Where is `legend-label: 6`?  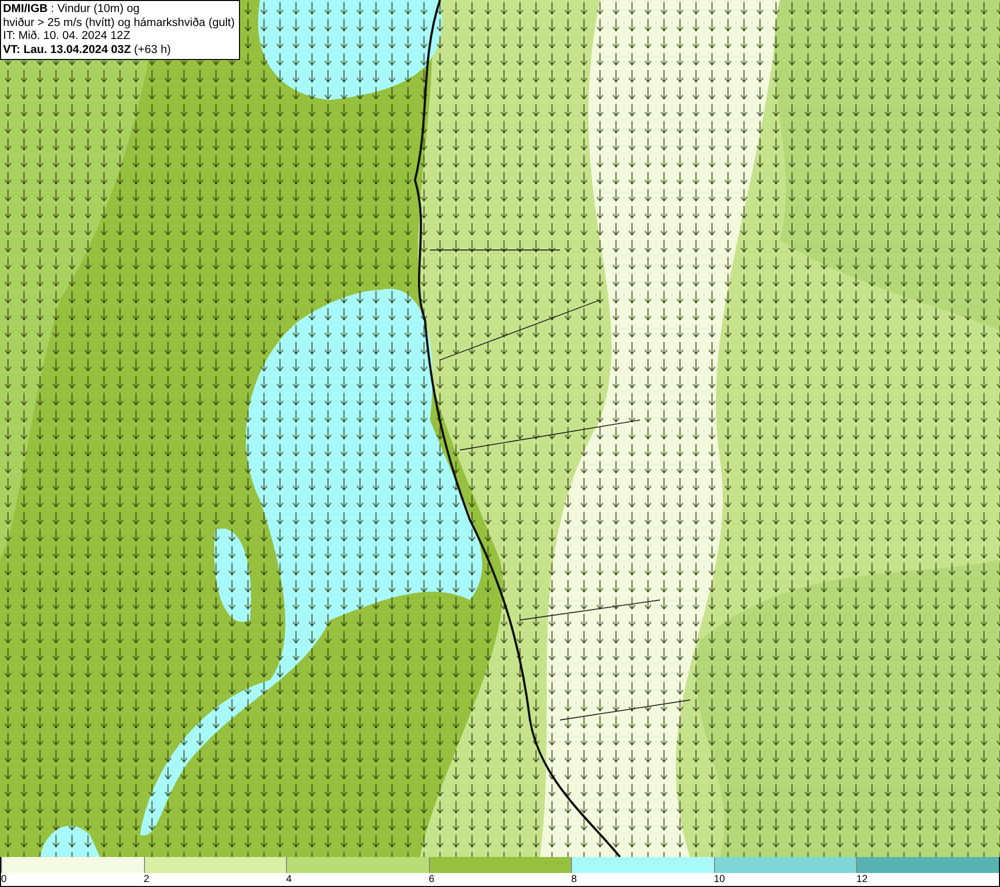
legend-label: 6 is located at coordinates (431, 879).